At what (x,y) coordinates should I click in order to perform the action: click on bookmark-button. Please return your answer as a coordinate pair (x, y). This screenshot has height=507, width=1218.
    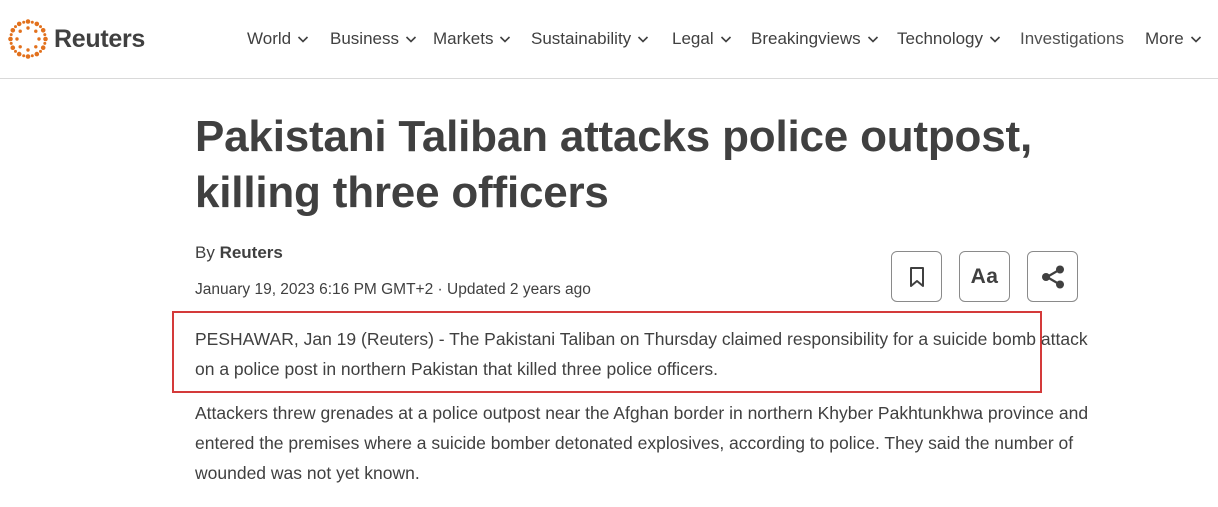
    Looking at the image, I should click on (916, 276).